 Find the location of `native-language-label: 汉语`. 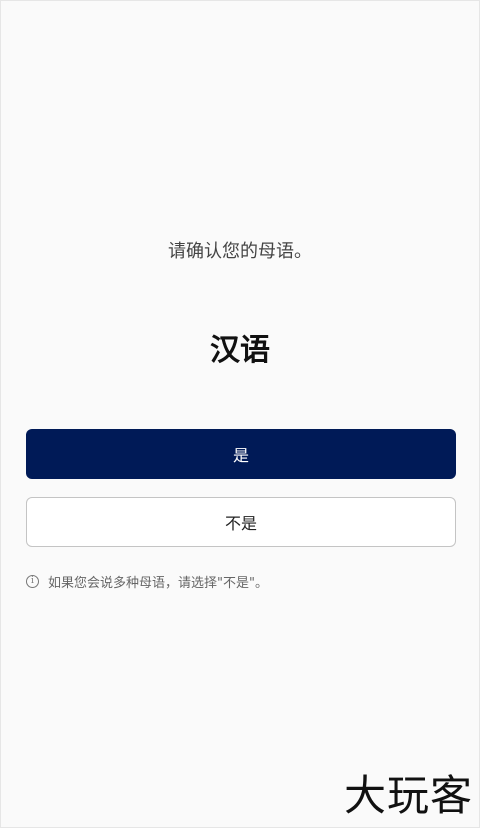

native-language-label: 汉语 is located at coordinates (240, 350).